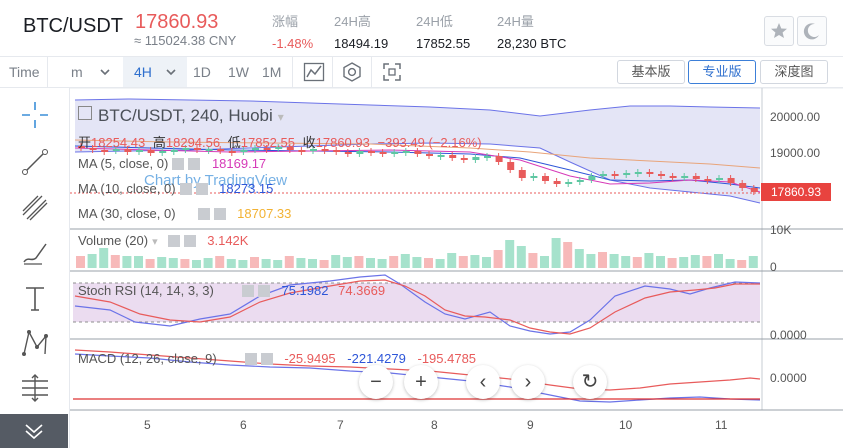  Describe the element at coordinates (528, 382) in the screenshot. I see `scroll-right-button: ›` at that location.